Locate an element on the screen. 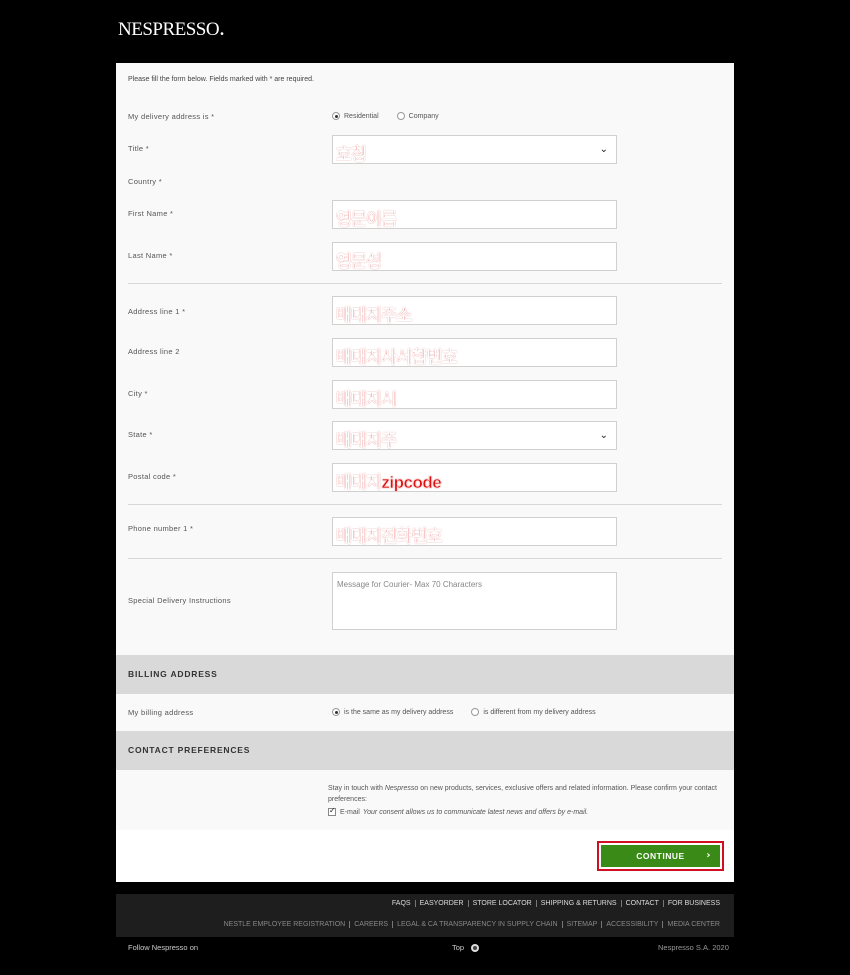  contact-heading: CONTACT PREFERENCES is located at coordinates (189, 750).